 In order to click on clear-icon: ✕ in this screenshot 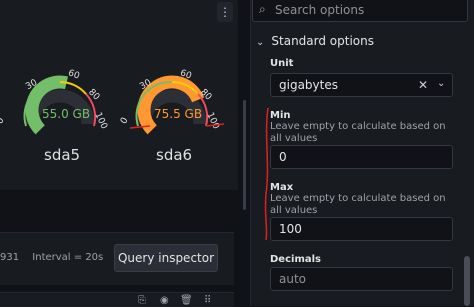, I will do `click(423, 85)`.